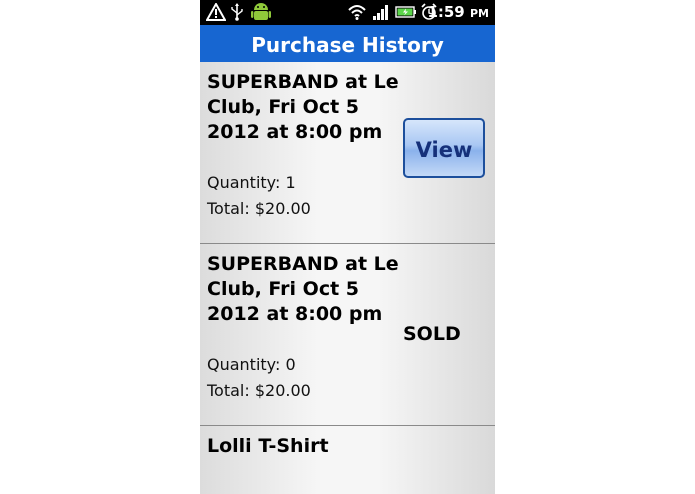 The image size is (695, 494). What do you see at coordinates (380, 12) in the screenshot?
I see `signal-icon` at bounding box center [380, 12].